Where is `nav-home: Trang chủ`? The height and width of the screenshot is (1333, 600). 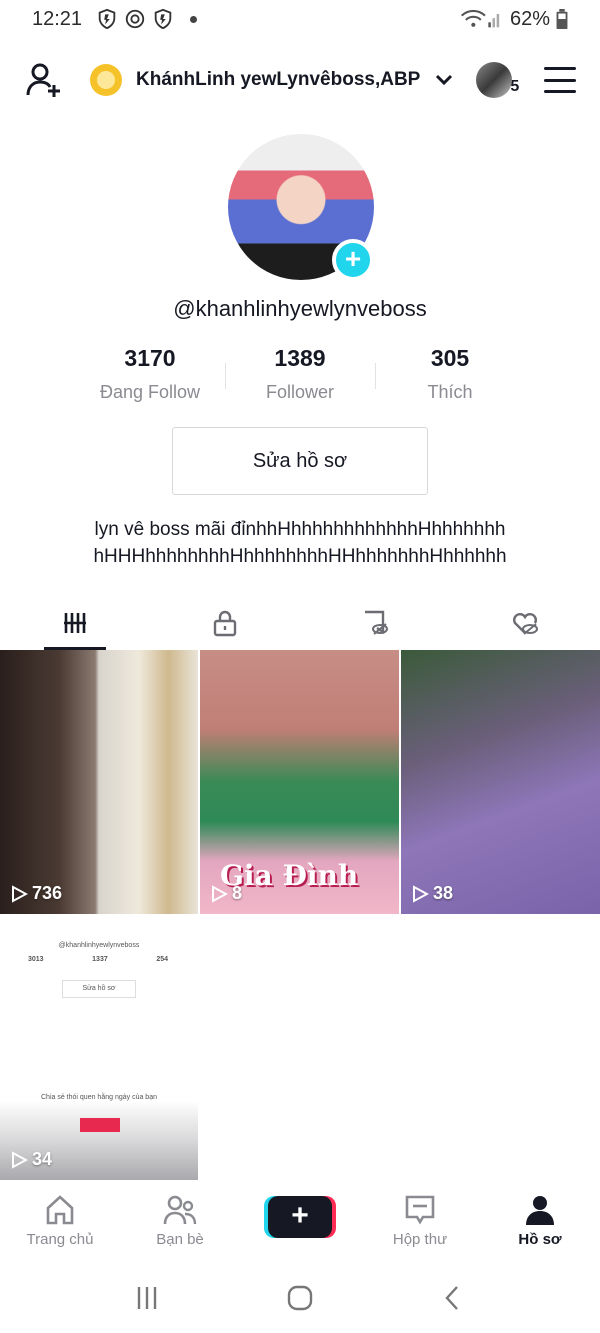 nav-home: Trang chủ is located at coordinates (60, 1220).